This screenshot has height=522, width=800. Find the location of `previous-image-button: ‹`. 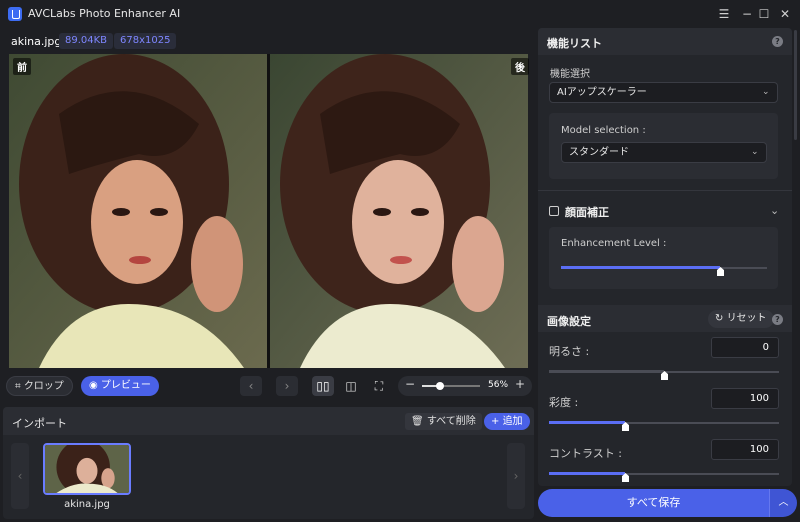

previous-image-button: ‹ is located at coordinates (251, 386).